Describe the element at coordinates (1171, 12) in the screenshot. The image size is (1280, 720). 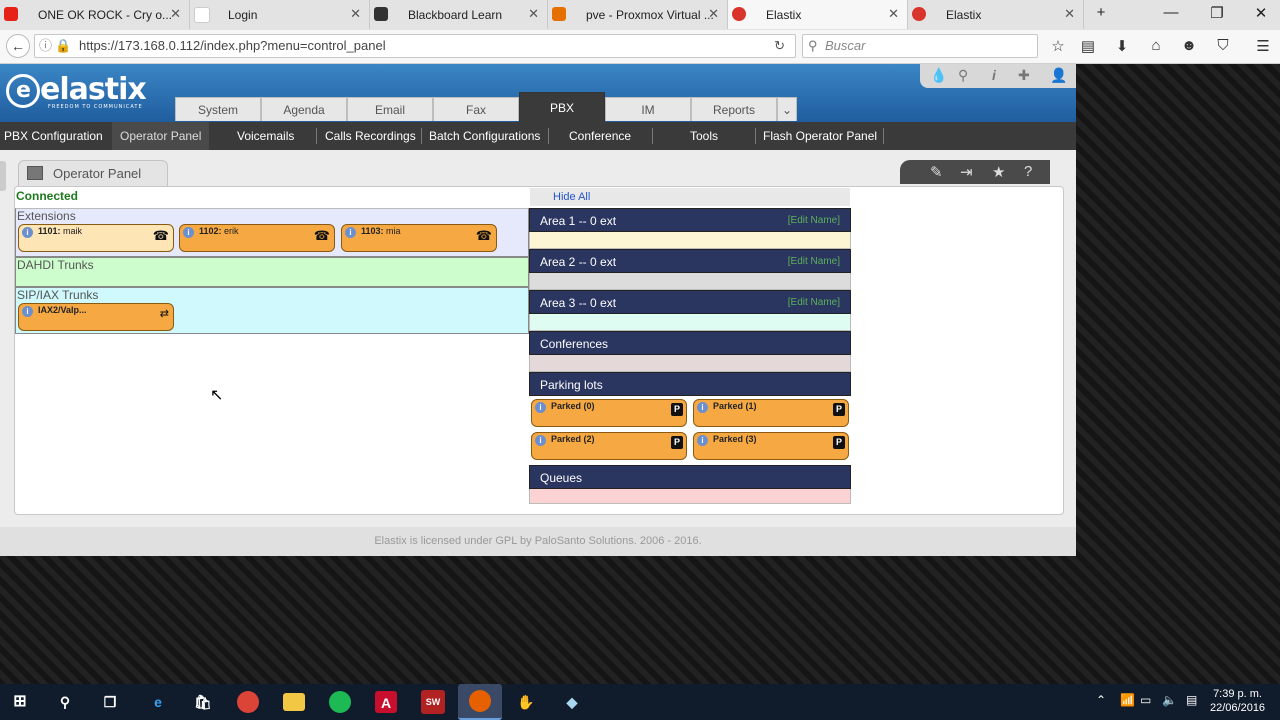
I see `minimize-icon: —` at that location.